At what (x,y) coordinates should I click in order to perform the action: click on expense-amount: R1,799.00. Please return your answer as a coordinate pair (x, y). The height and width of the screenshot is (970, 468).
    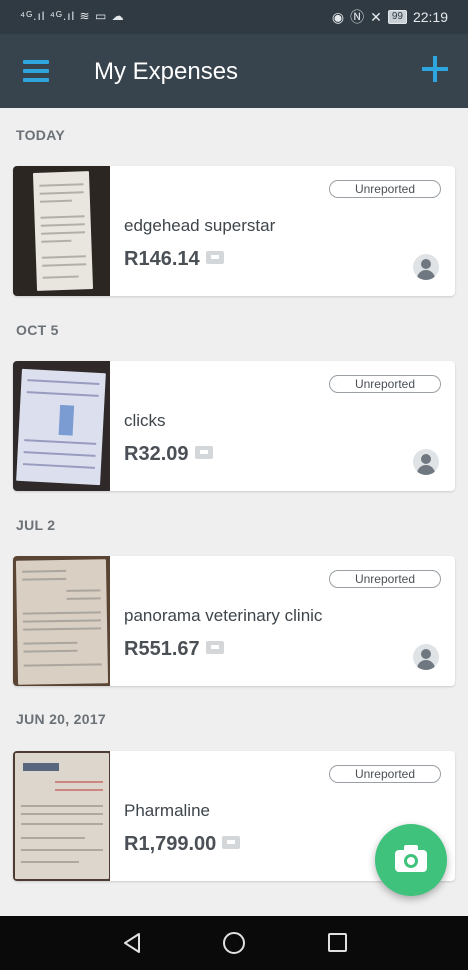
    Looking at the image, I should click on (182, 844).